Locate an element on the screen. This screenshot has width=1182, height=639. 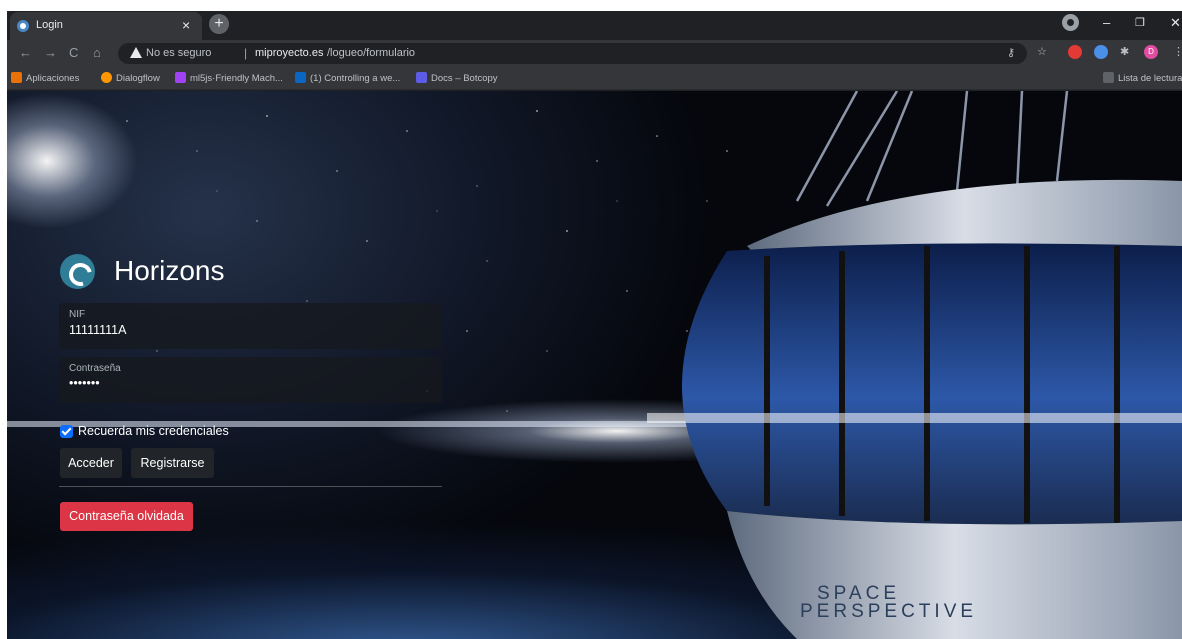
nif-field: NIF is located at coordinates (250, 326).